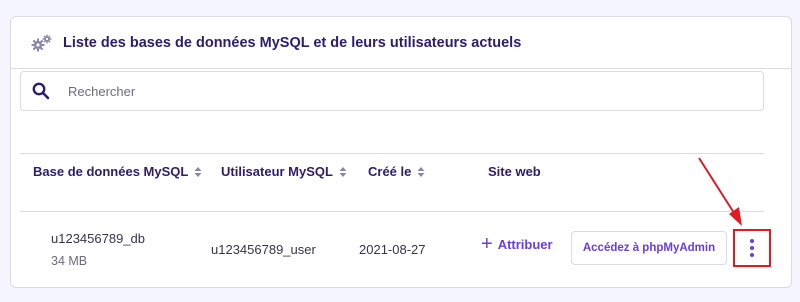 The width and height of the screenshot is (800, 302). I want to click on database-name: u123456789_db, so click(98, 238).